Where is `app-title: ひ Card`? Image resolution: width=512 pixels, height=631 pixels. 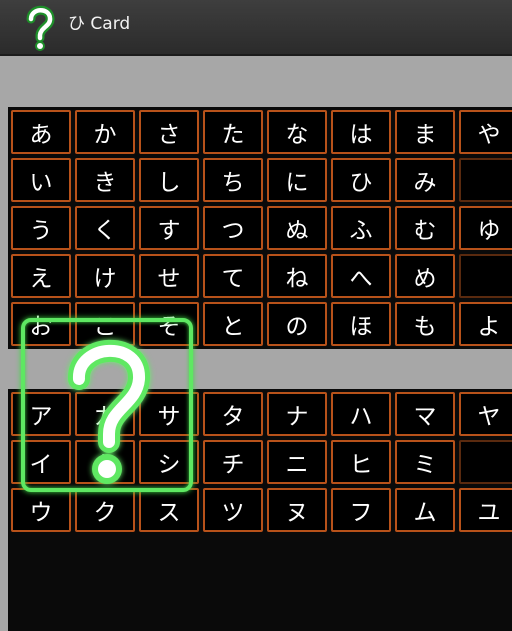 app-title: ひ Card is located at coordinates (99, 24).